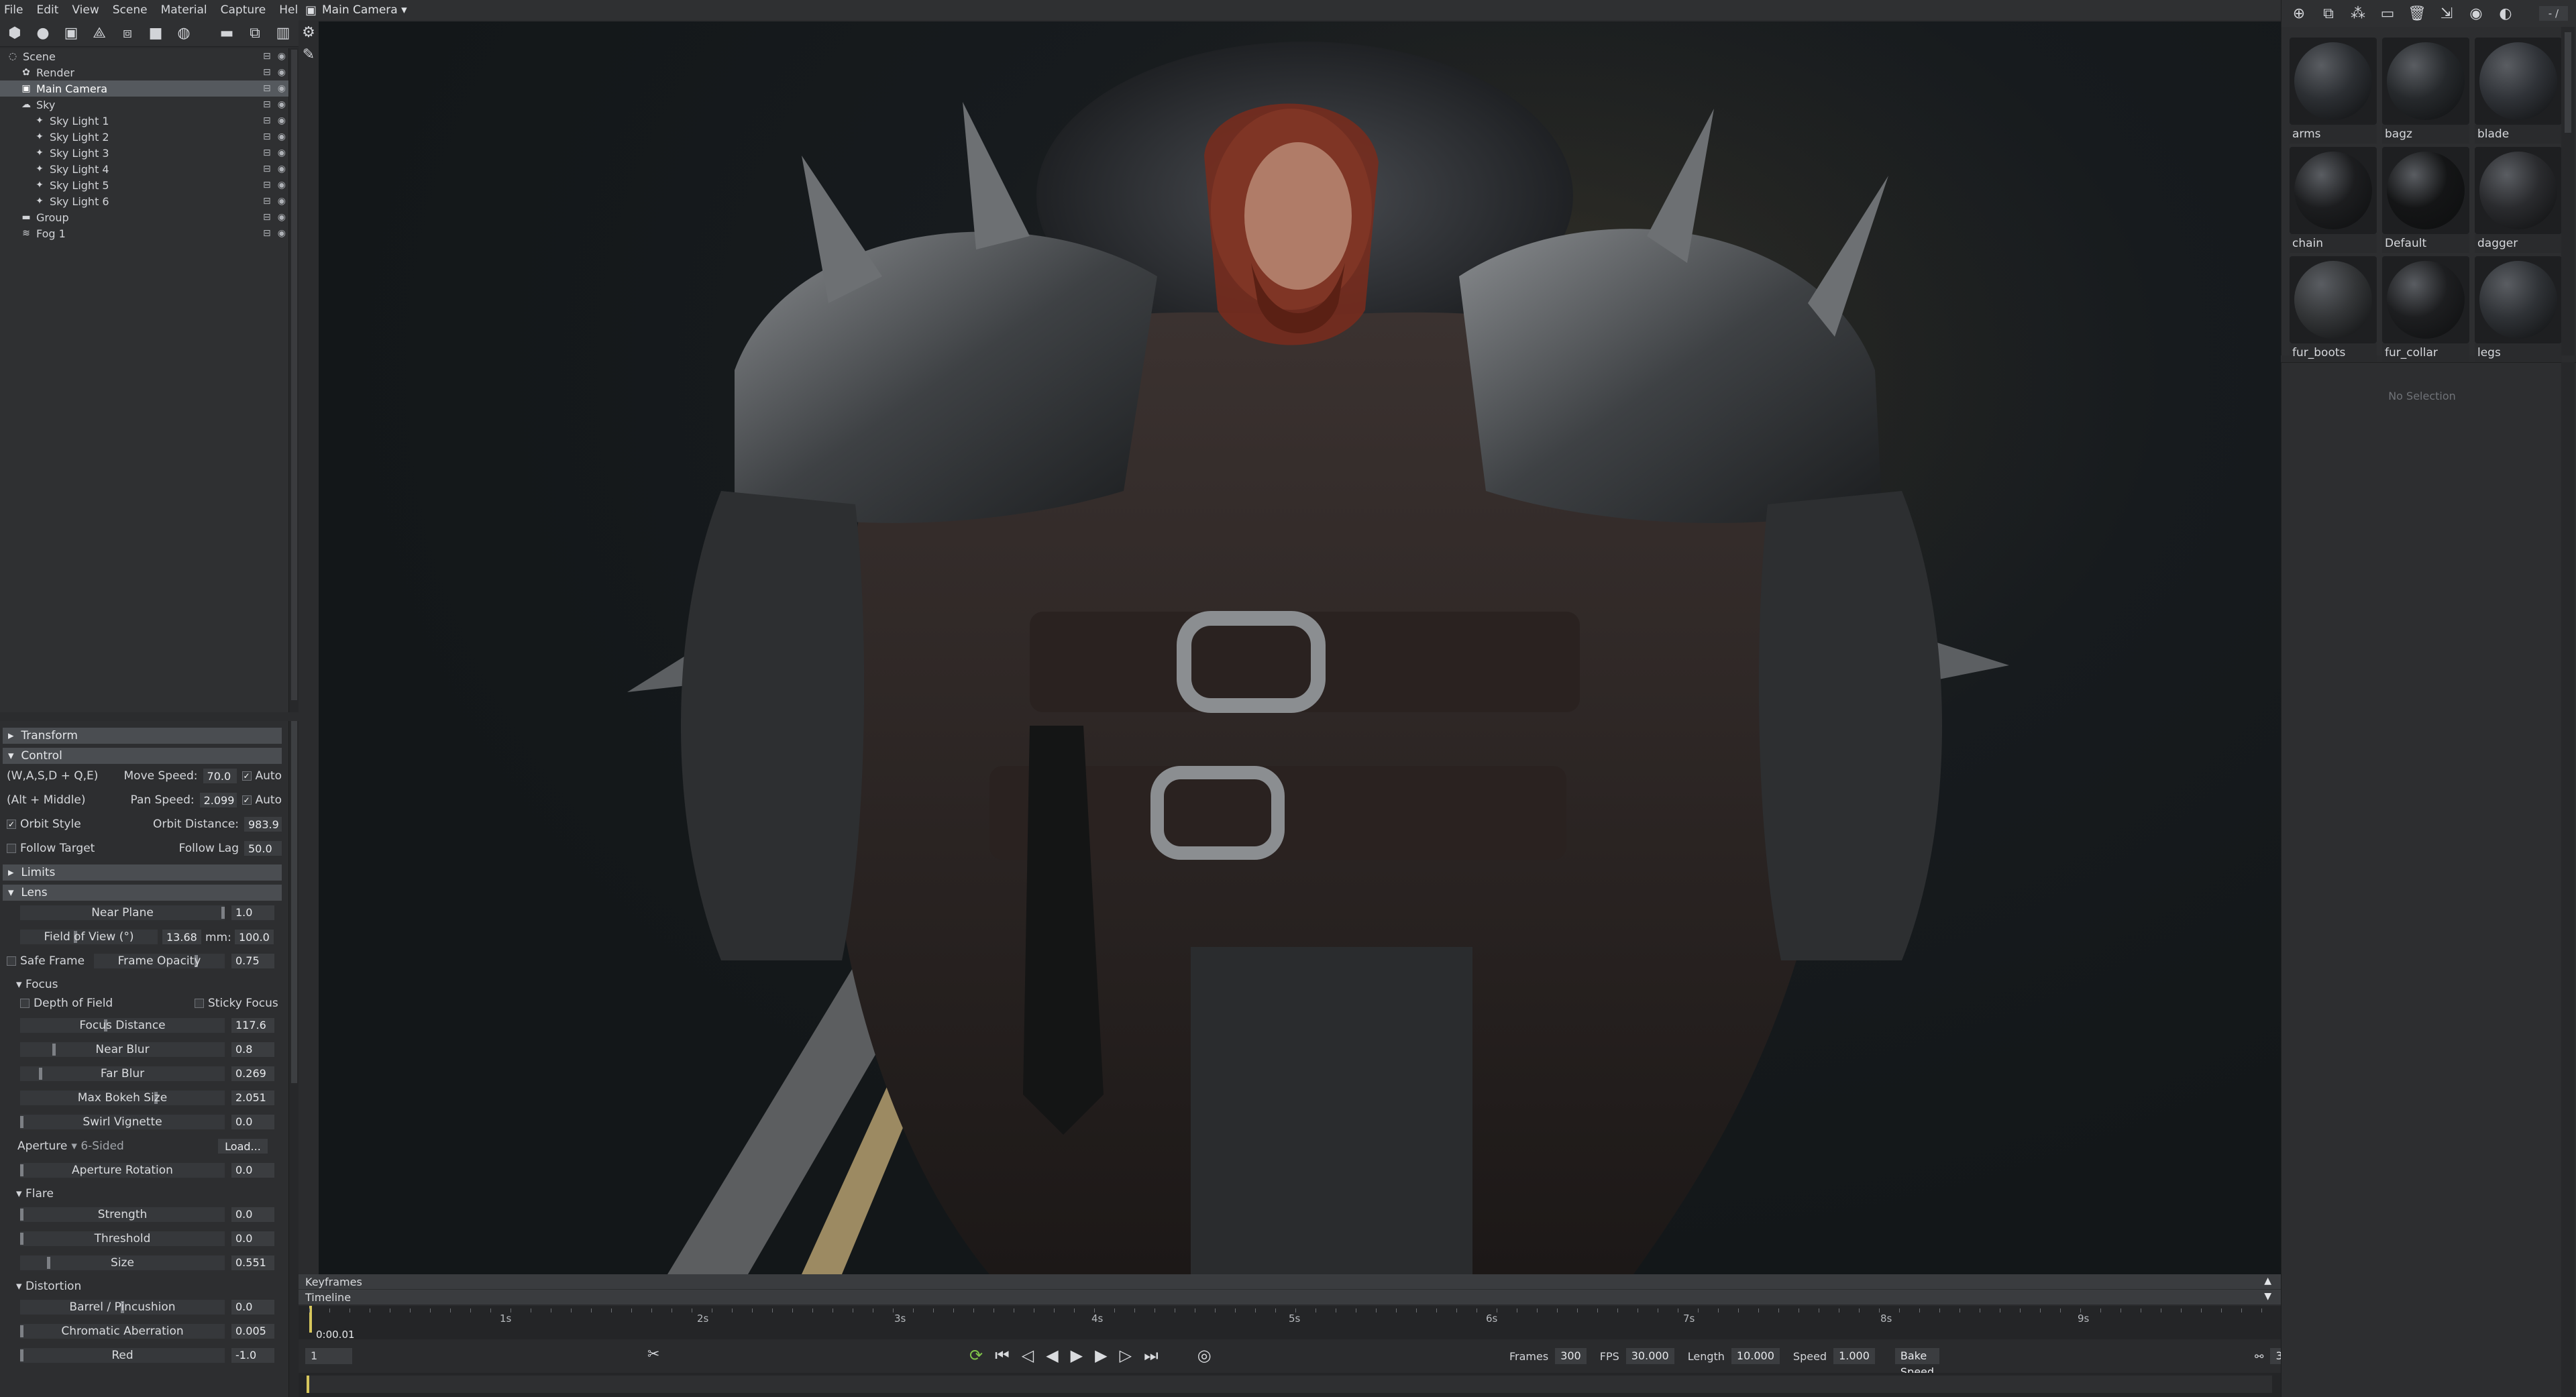 The image size is (2576, 1397). Describe the element at coordinates (220, 776) in the screenshot. I see `move-speed-field: 70.0` at that location.